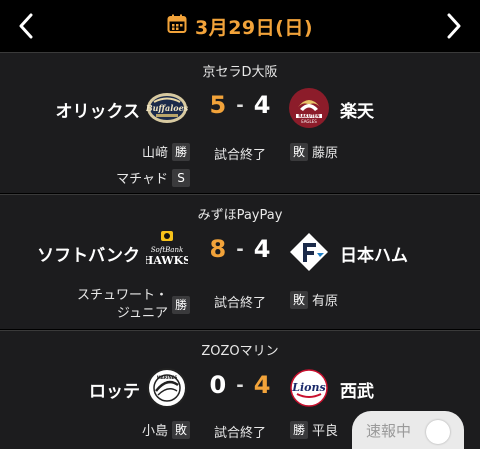 This screenshot has width=480, height=449. I want to click on right-pitcher: 敗 有原, so click(314, 299).